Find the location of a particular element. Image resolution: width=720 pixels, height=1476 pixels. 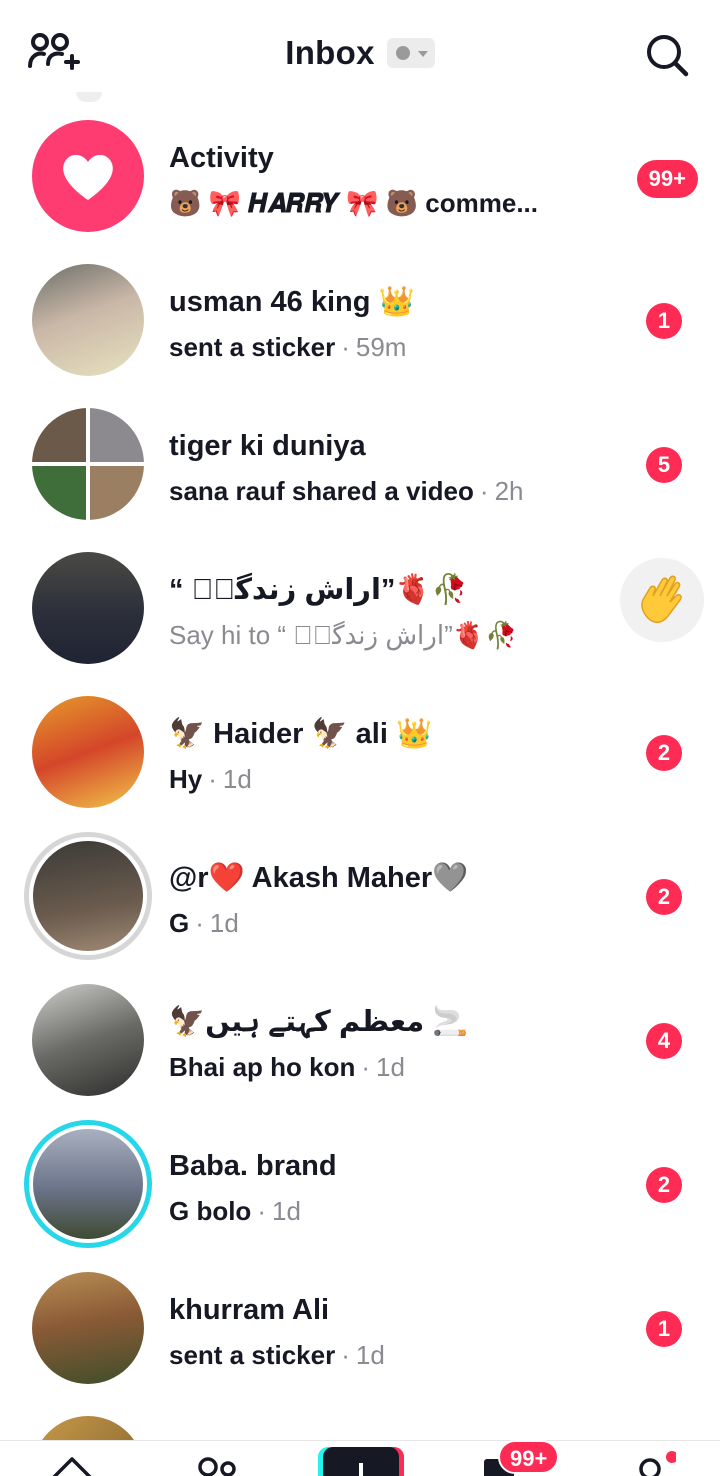

conversation-row: @r❤️ Akash Maher🩶 G · 1d 2 is located at coordinates (360, 896).